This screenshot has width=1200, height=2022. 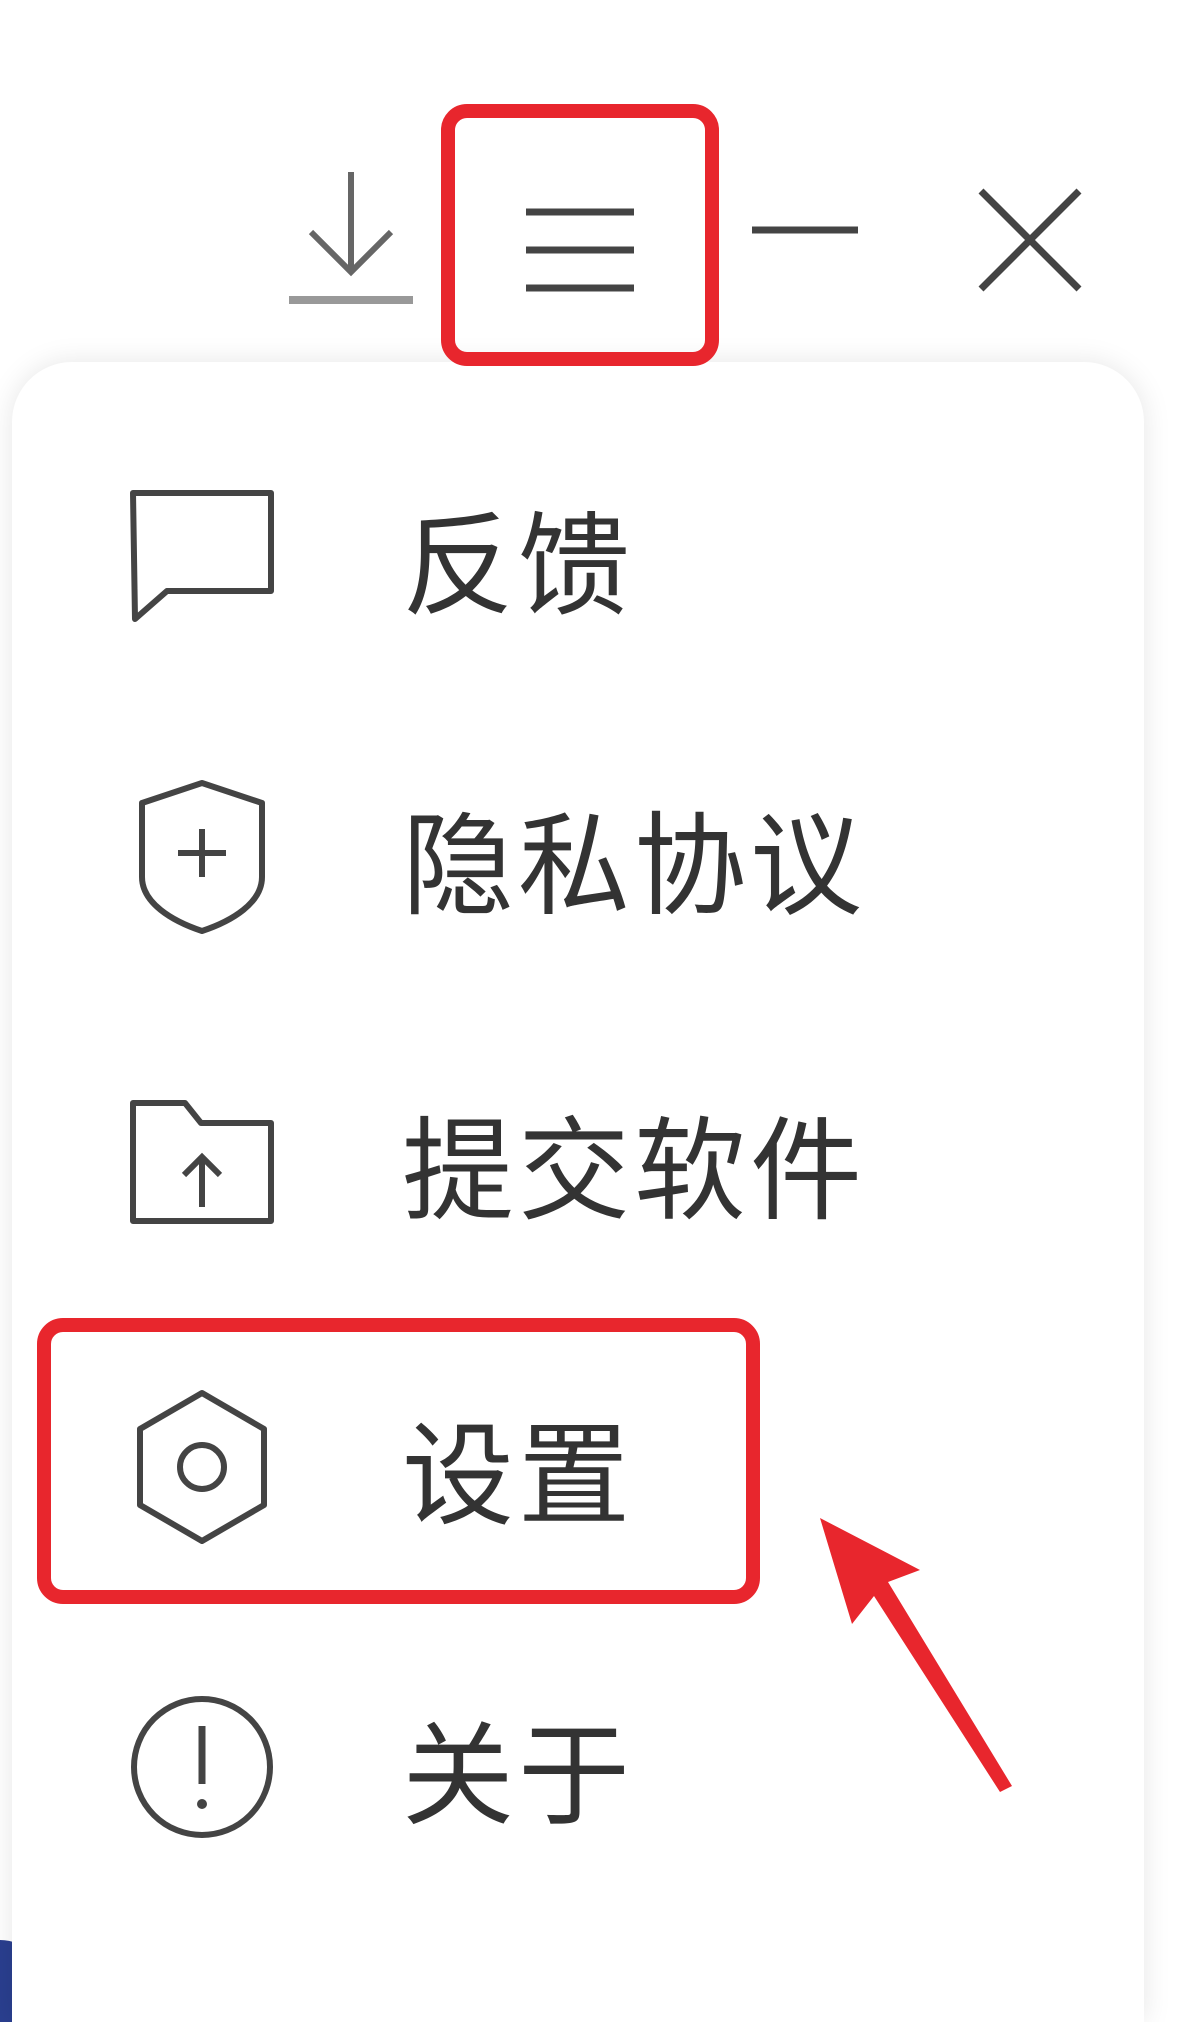 I want to click on shield-plus-icon, so click(x=202, y=857).